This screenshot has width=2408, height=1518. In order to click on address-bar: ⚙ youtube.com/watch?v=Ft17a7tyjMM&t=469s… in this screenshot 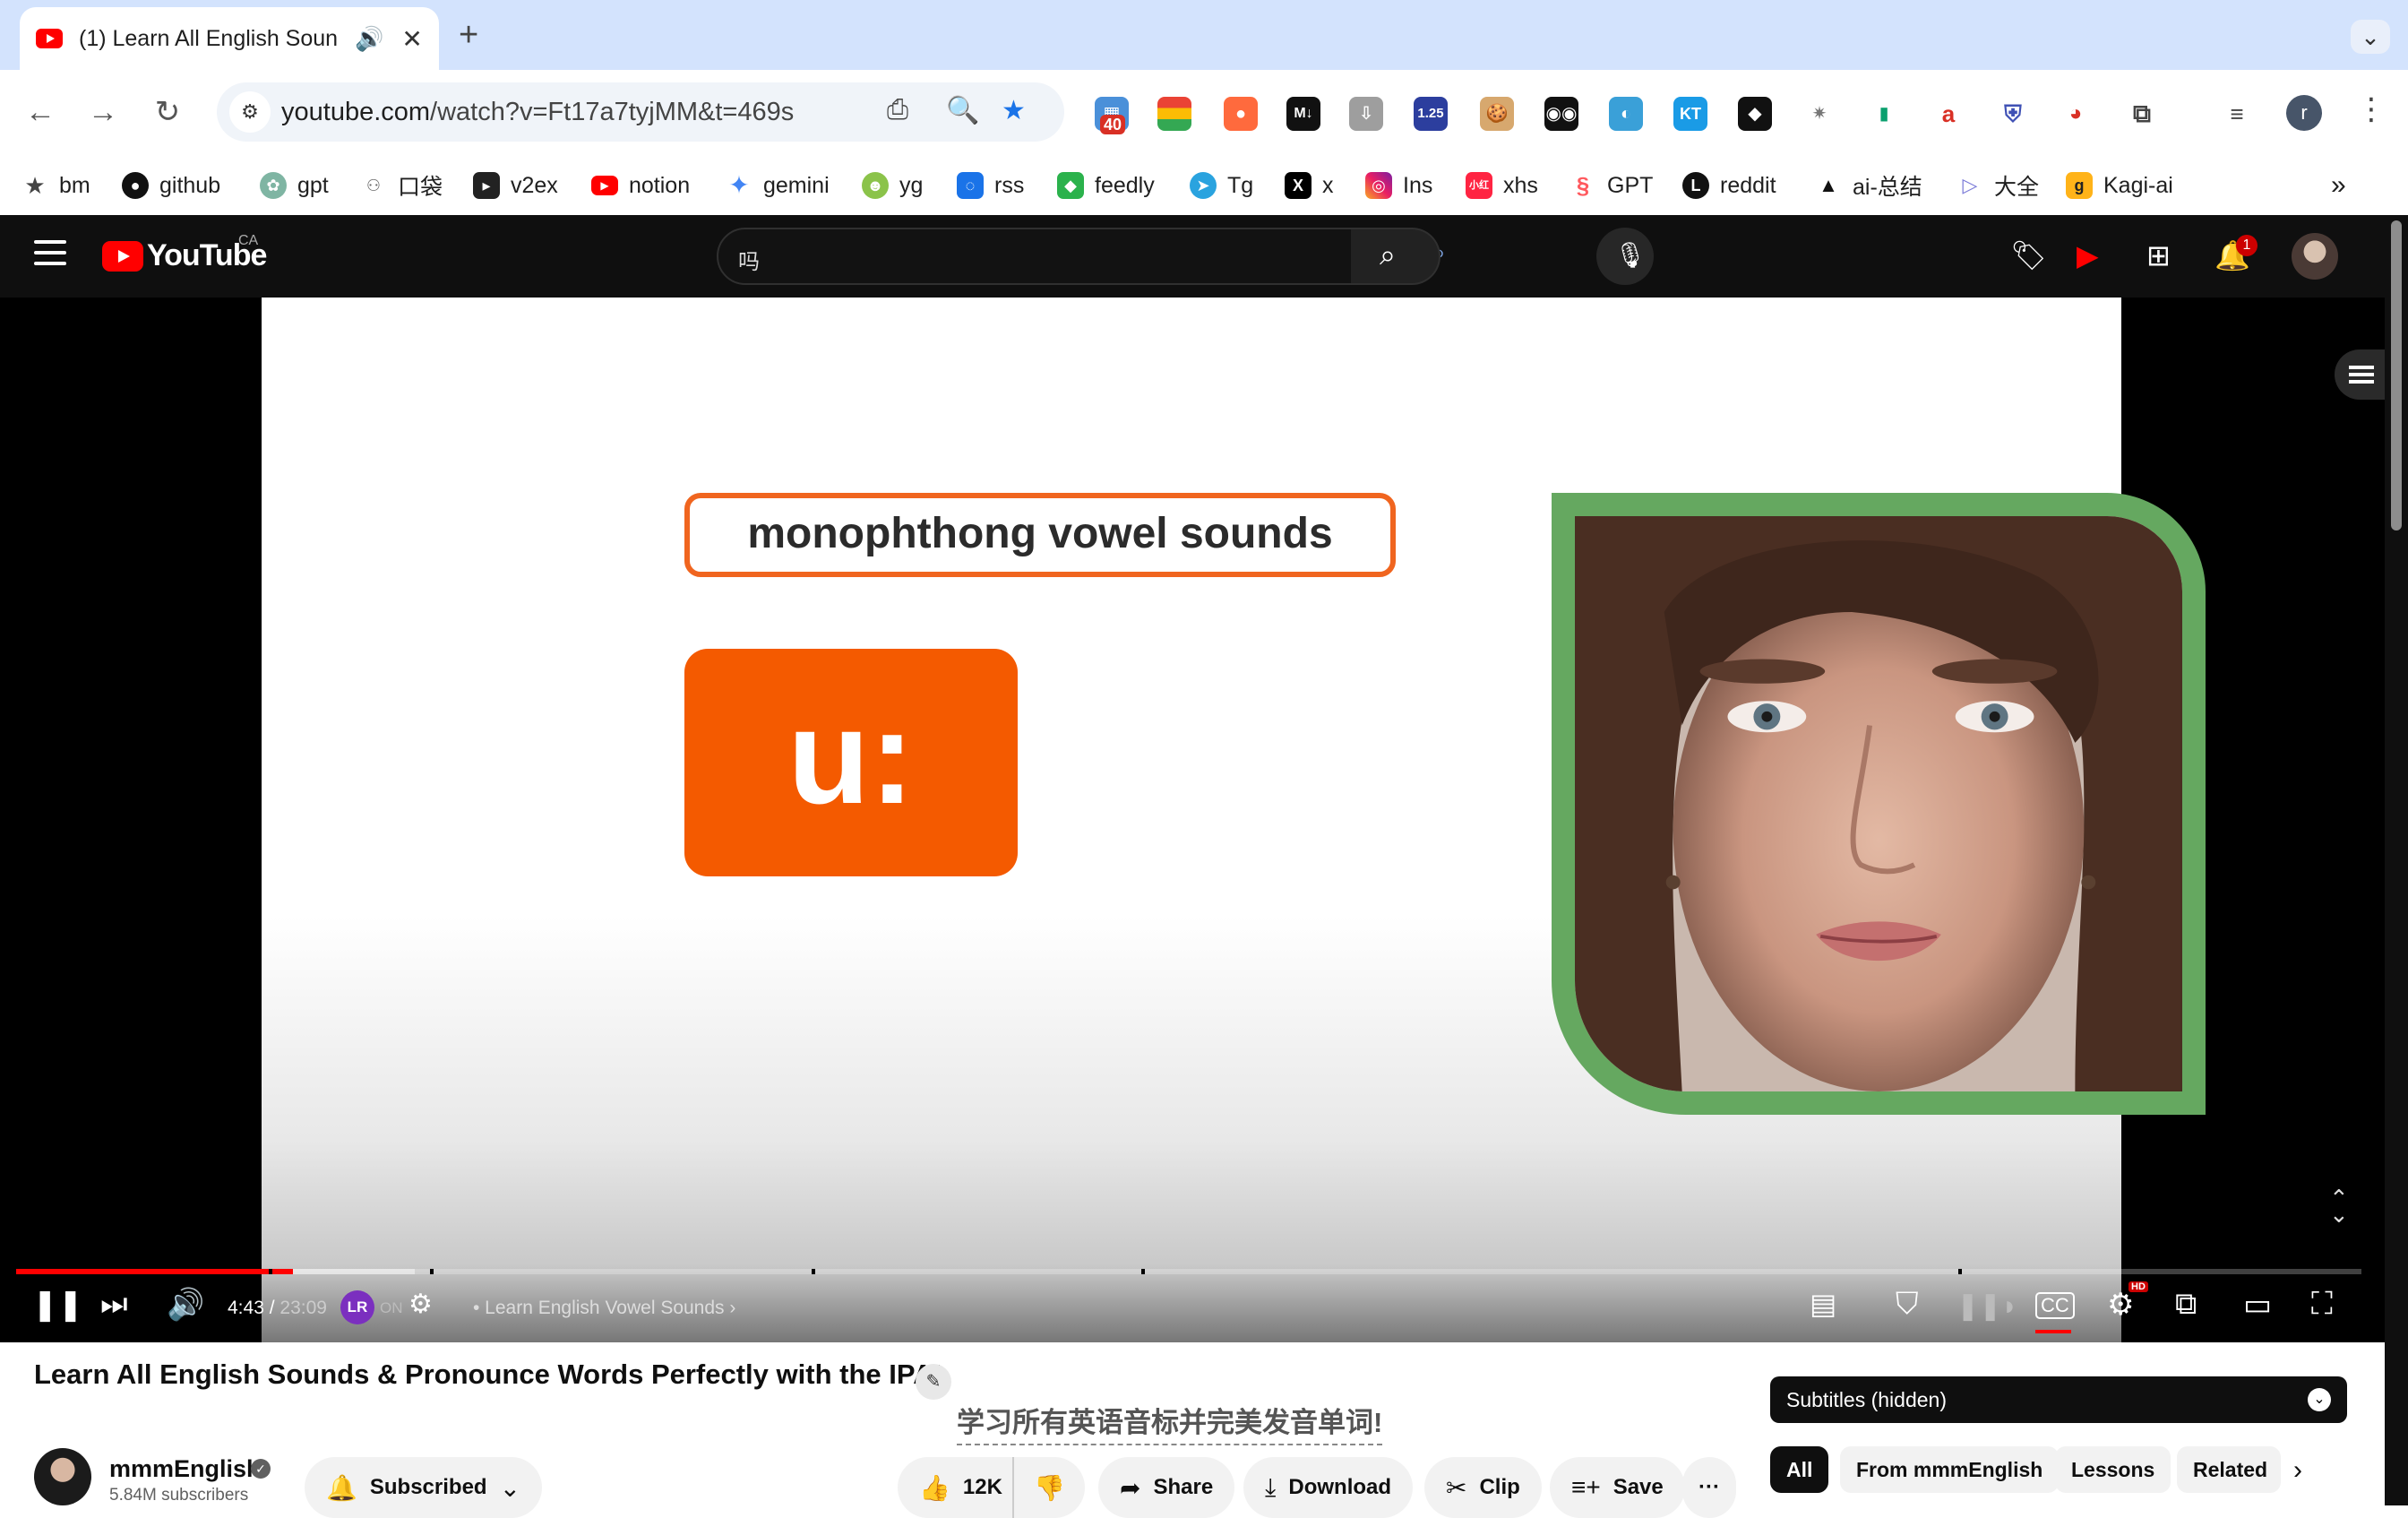, I will do `click(640, 112)`.